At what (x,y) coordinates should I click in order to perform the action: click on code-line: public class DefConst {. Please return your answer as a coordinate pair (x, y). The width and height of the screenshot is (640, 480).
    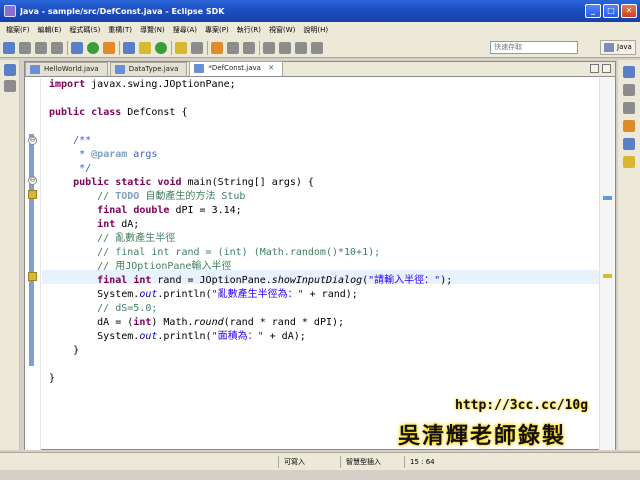
    Looking at the image, I should click on (118, 113).